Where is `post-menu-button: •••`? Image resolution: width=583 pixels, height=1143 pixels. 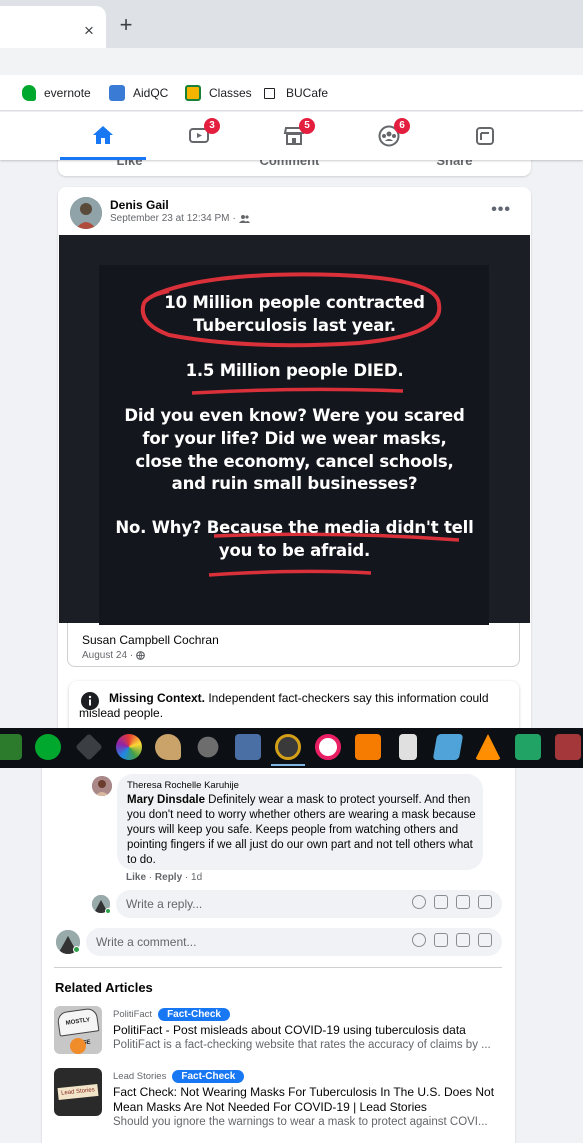 post-menu-button: ••• is located at coordinates (501, 210).